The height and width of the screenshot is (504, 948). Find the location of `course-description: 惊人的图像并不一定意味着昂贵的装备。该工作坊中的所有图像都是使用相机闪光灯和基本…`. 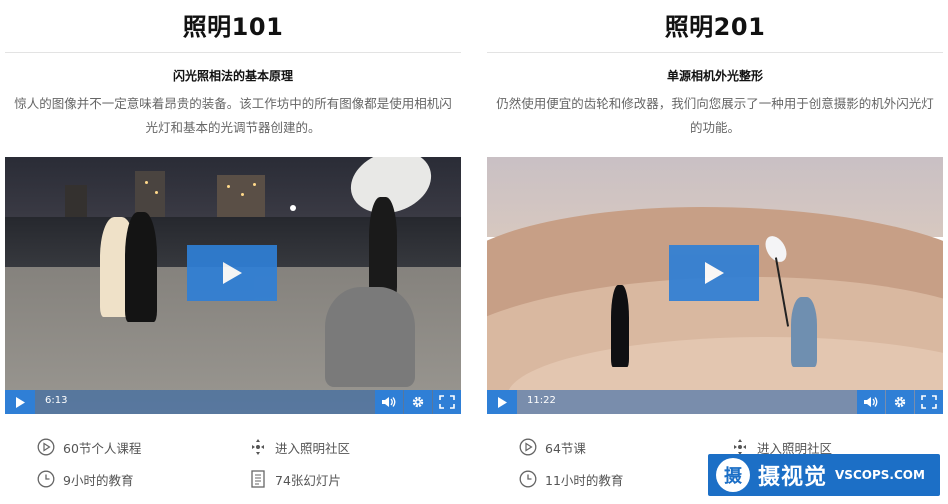

course-description: 惊人的图像并不一定意味着昂贵的装备。该工作坊中的所有图像都是使用相机闪光灯和基本… is located at coordinates (233, 115).